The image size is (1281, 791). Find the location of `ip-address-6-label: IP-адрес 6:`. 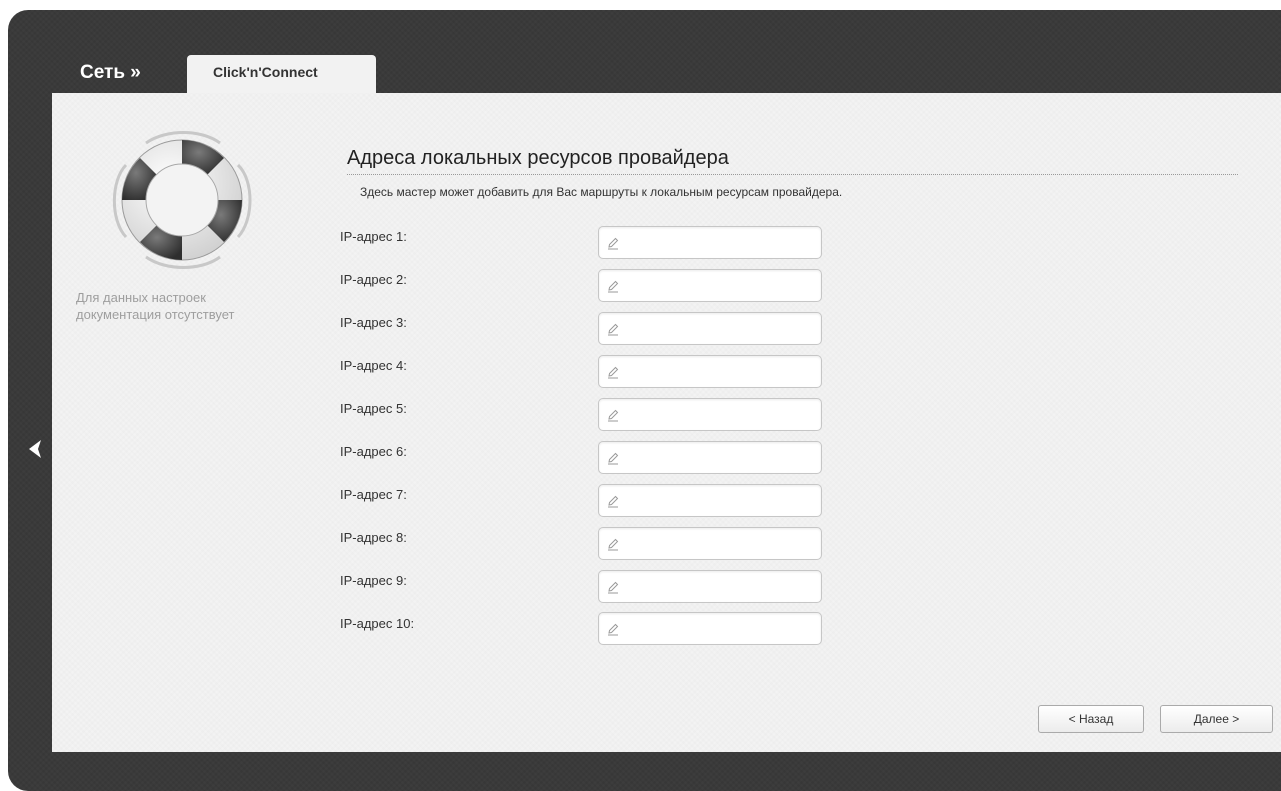

ip-address-6-label: IP-адрес 6: is located at coordinates (373, 451).